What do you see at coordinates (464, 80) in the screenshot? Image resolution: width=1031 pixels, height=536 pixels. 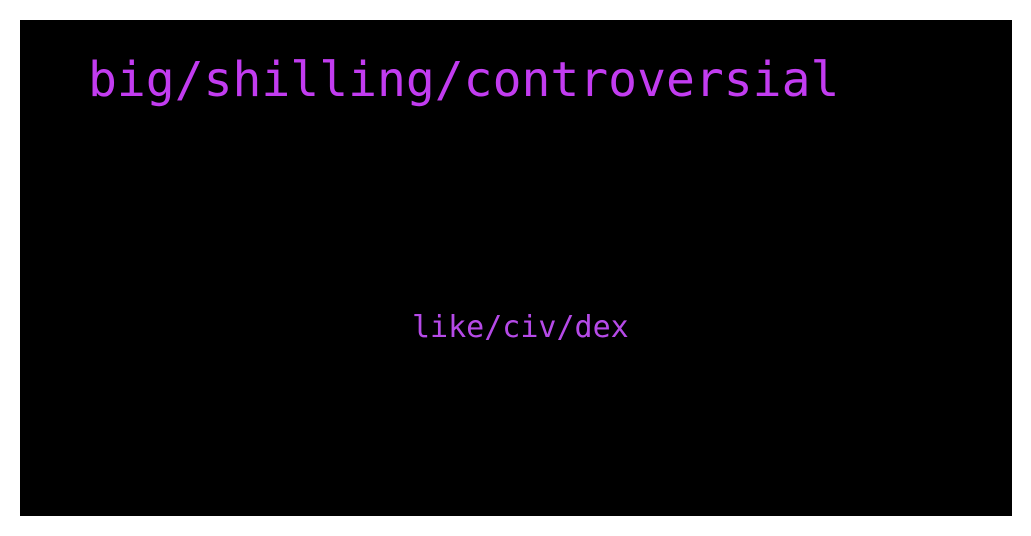 I see `headline-text: big/shilling/controversial` at bounding box center [464, 80].